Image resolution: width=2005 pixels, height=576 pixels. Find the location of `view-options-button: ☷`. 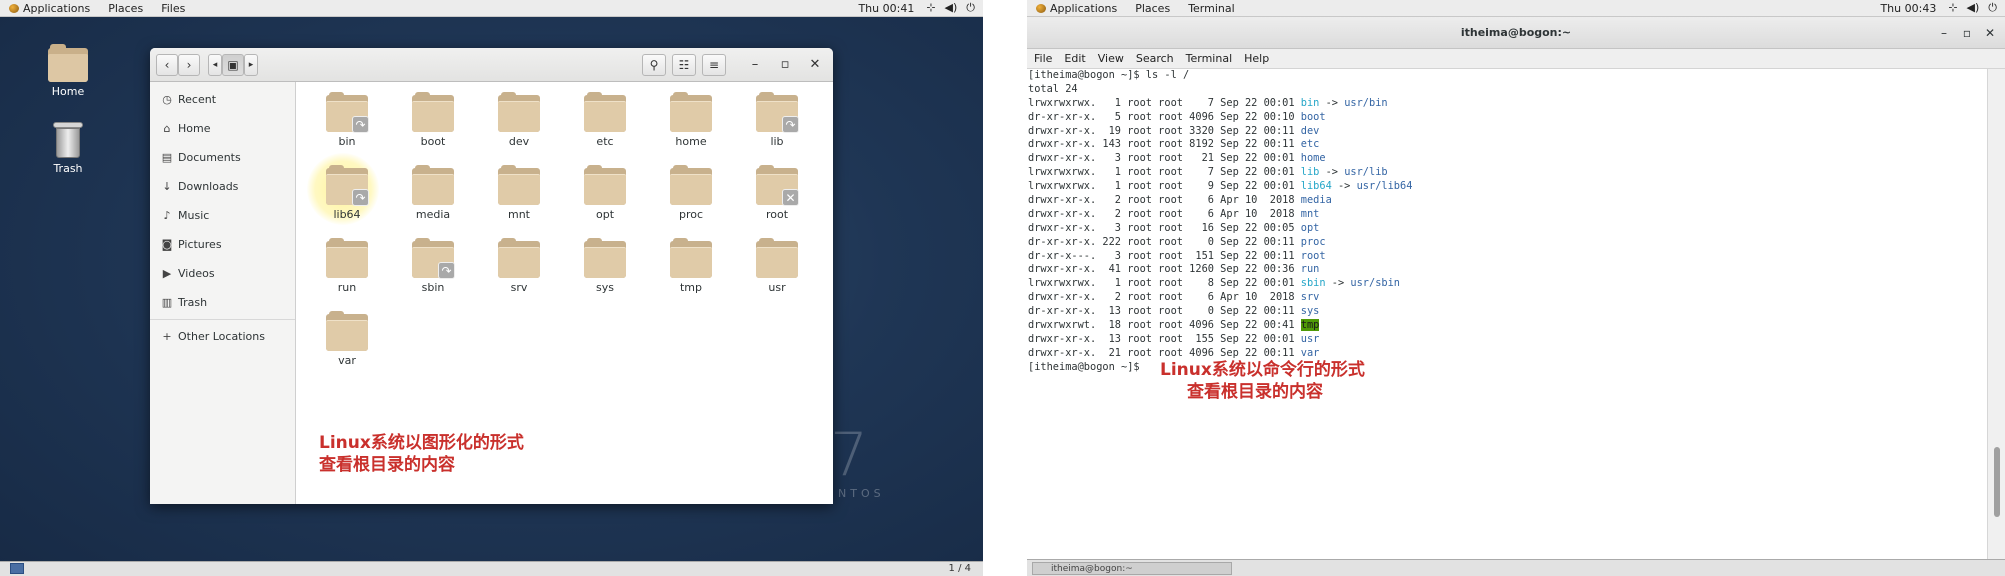

view-options-button: ☷ is located at coordinates (684, 65).